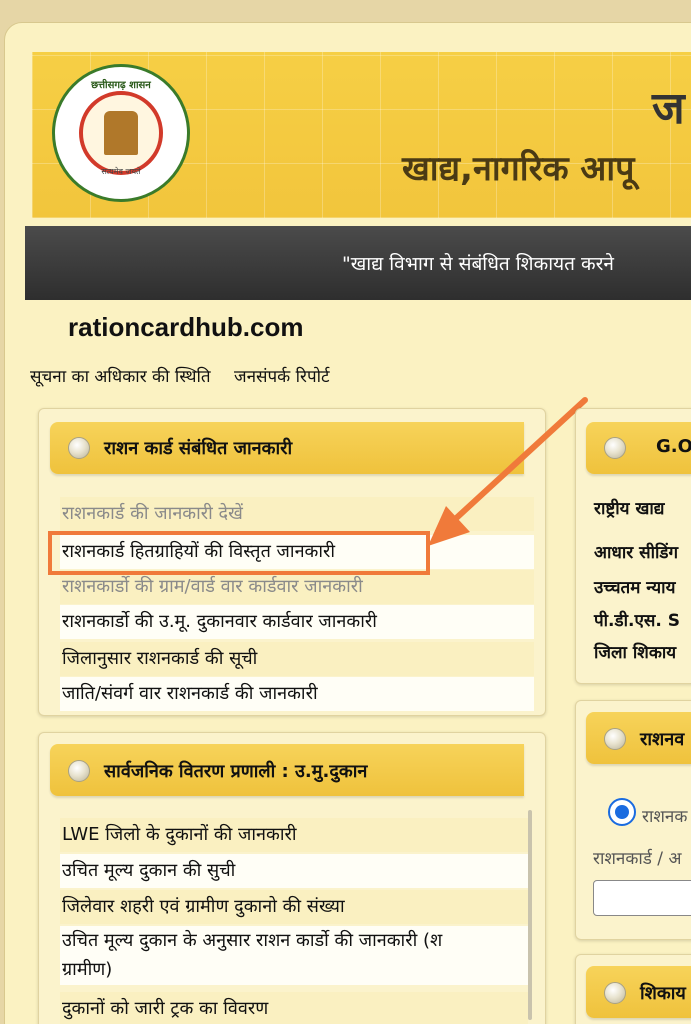 Image resolution: width=691 pixels, height=1024 pixels. I want to click on pds-link-shop-list: उचित मूल्य दुकान की सुची, so click(294, 871).